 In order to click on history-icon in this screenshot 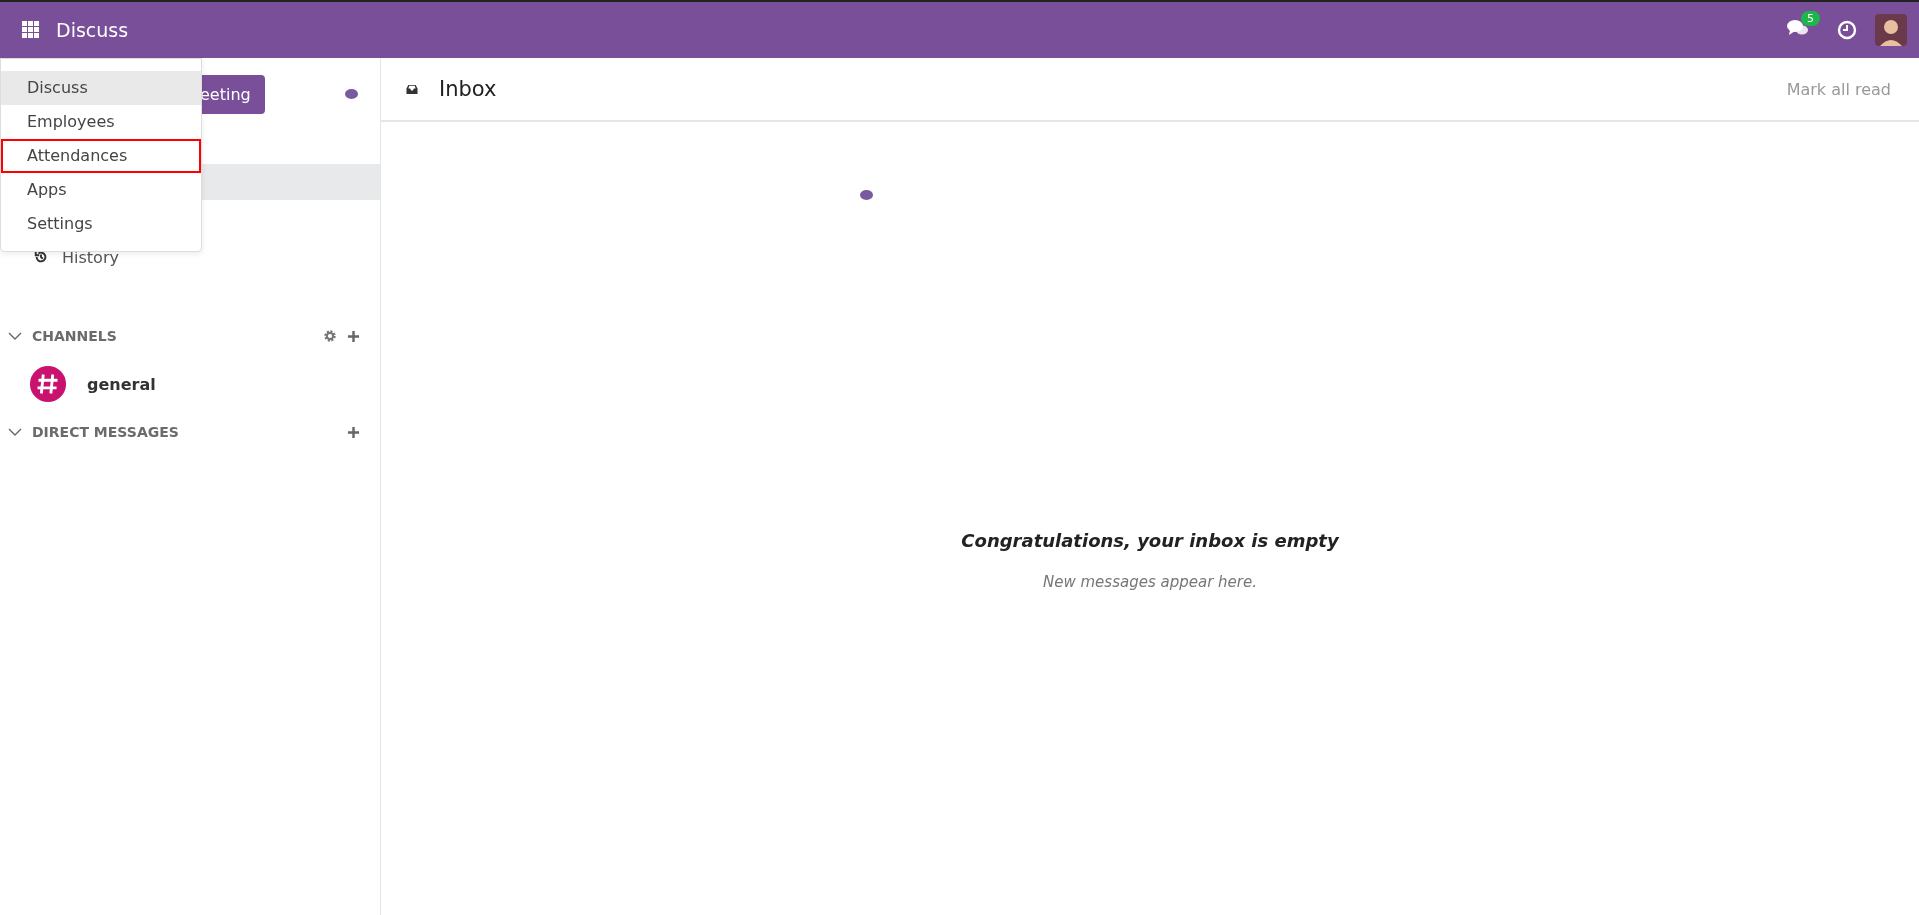, I will do `click(41, 257)`.